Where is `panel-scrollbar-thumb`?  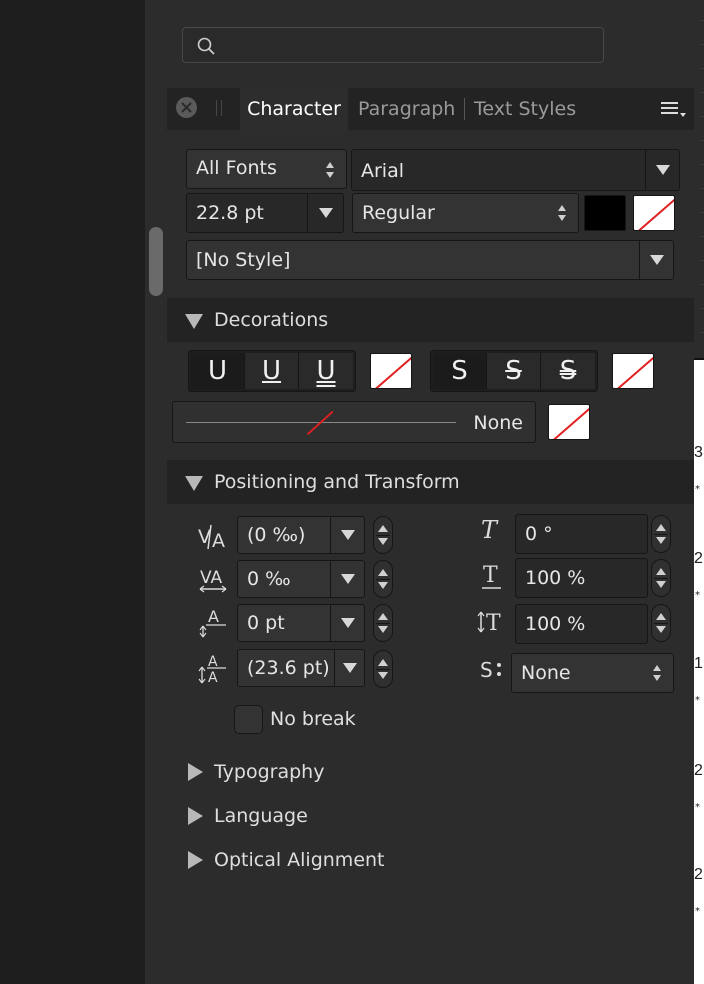 panel-scrollbar-thumb is located at coordinates (156, 261).